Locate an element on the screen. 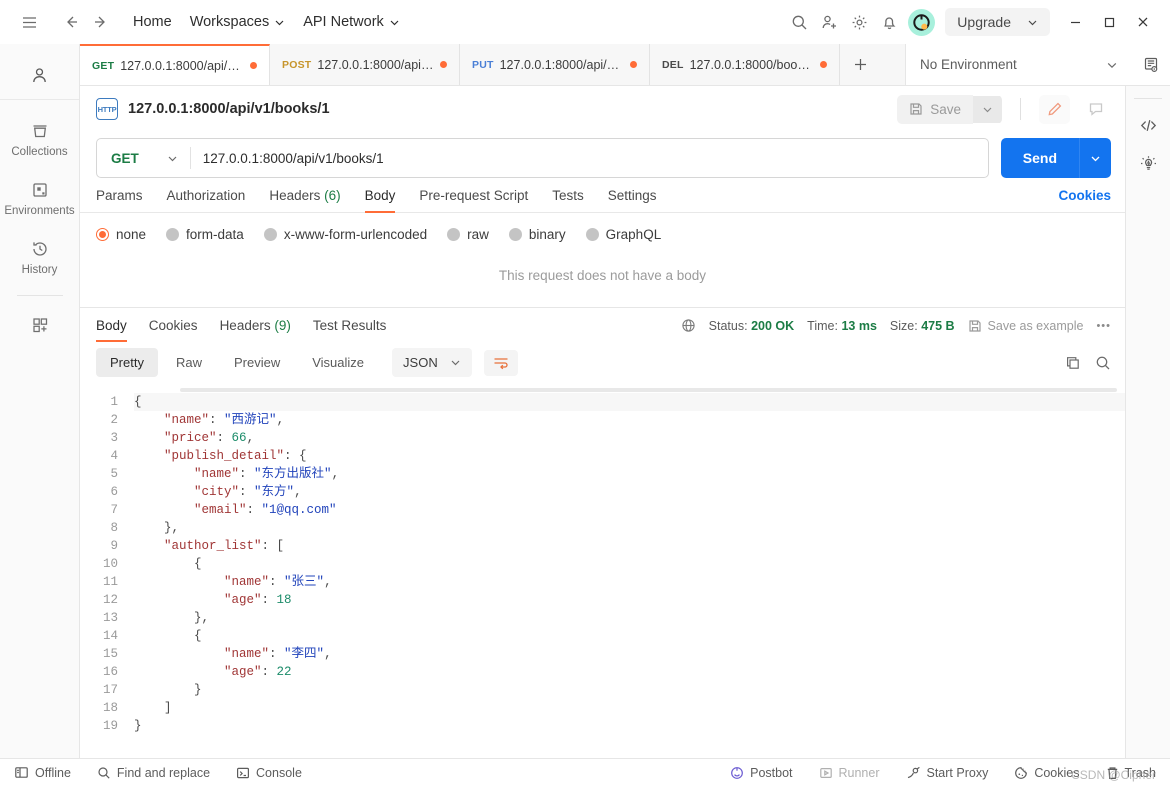  chevron-down-icon is located at coordinates (172, 158).